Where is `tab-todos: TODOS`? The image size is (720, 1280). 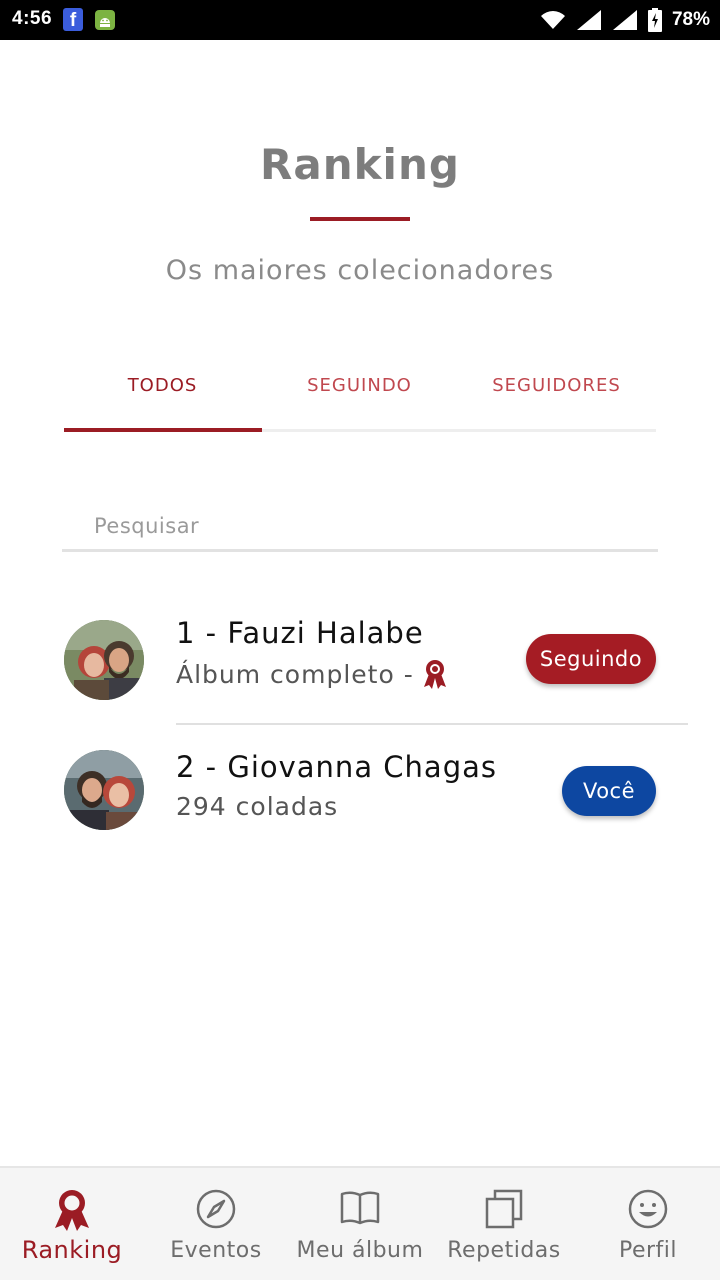 tab-todos: TODOS is located at coordinates (162, 396).